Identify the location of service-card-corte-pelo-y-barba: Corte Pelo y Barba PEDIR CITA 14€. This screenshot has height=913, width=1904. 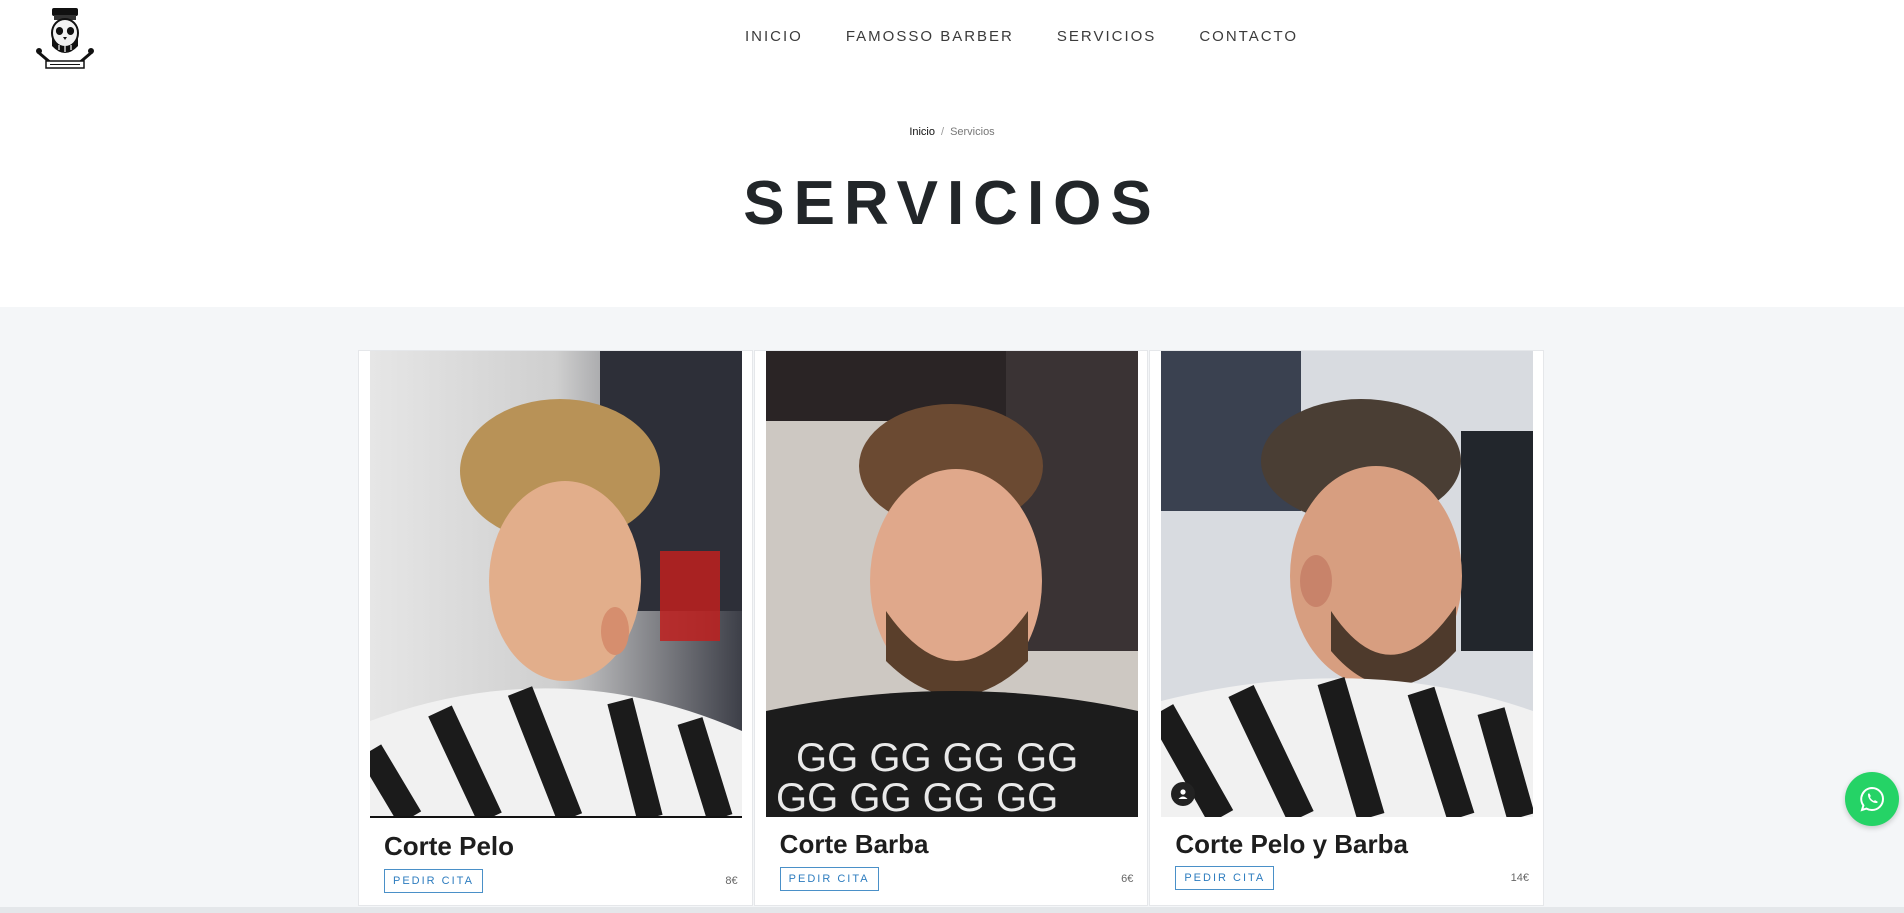
(1347, 628).